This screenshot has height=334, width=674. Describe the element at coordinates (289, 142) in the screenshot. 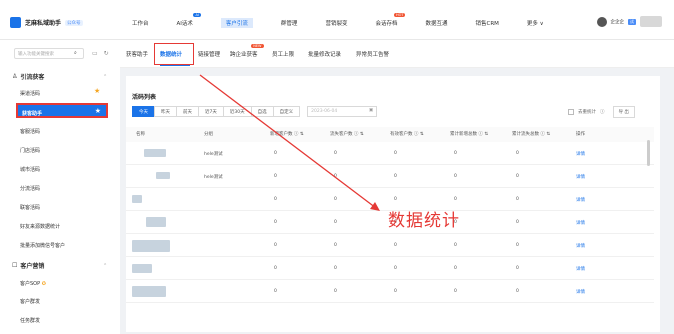

I see `annotation-arrow` at that location.